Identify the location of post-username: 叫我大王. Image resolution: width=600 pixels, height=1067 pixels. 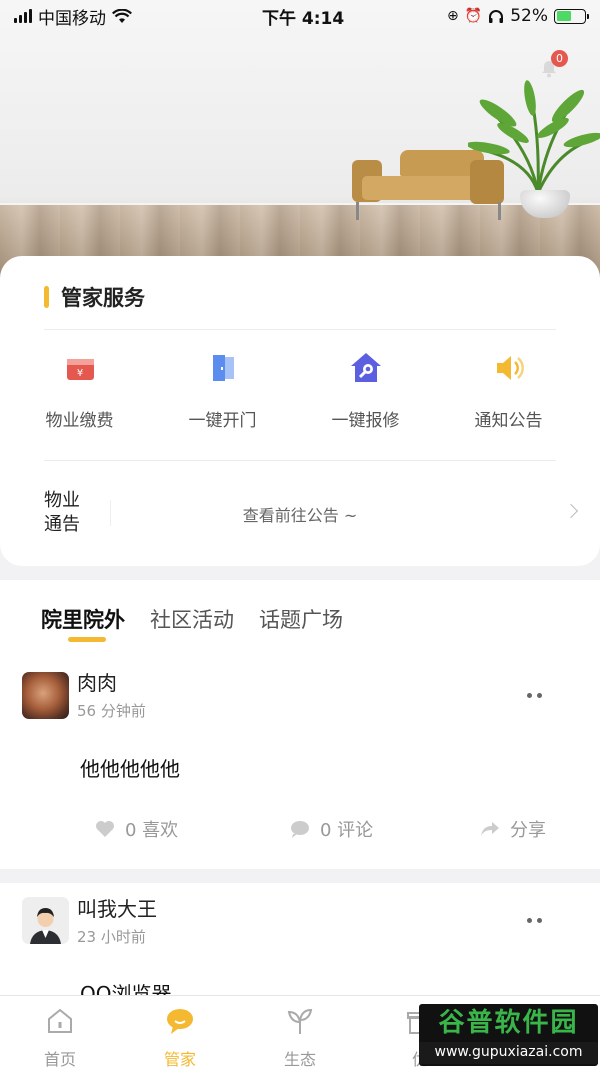
(117, 907).